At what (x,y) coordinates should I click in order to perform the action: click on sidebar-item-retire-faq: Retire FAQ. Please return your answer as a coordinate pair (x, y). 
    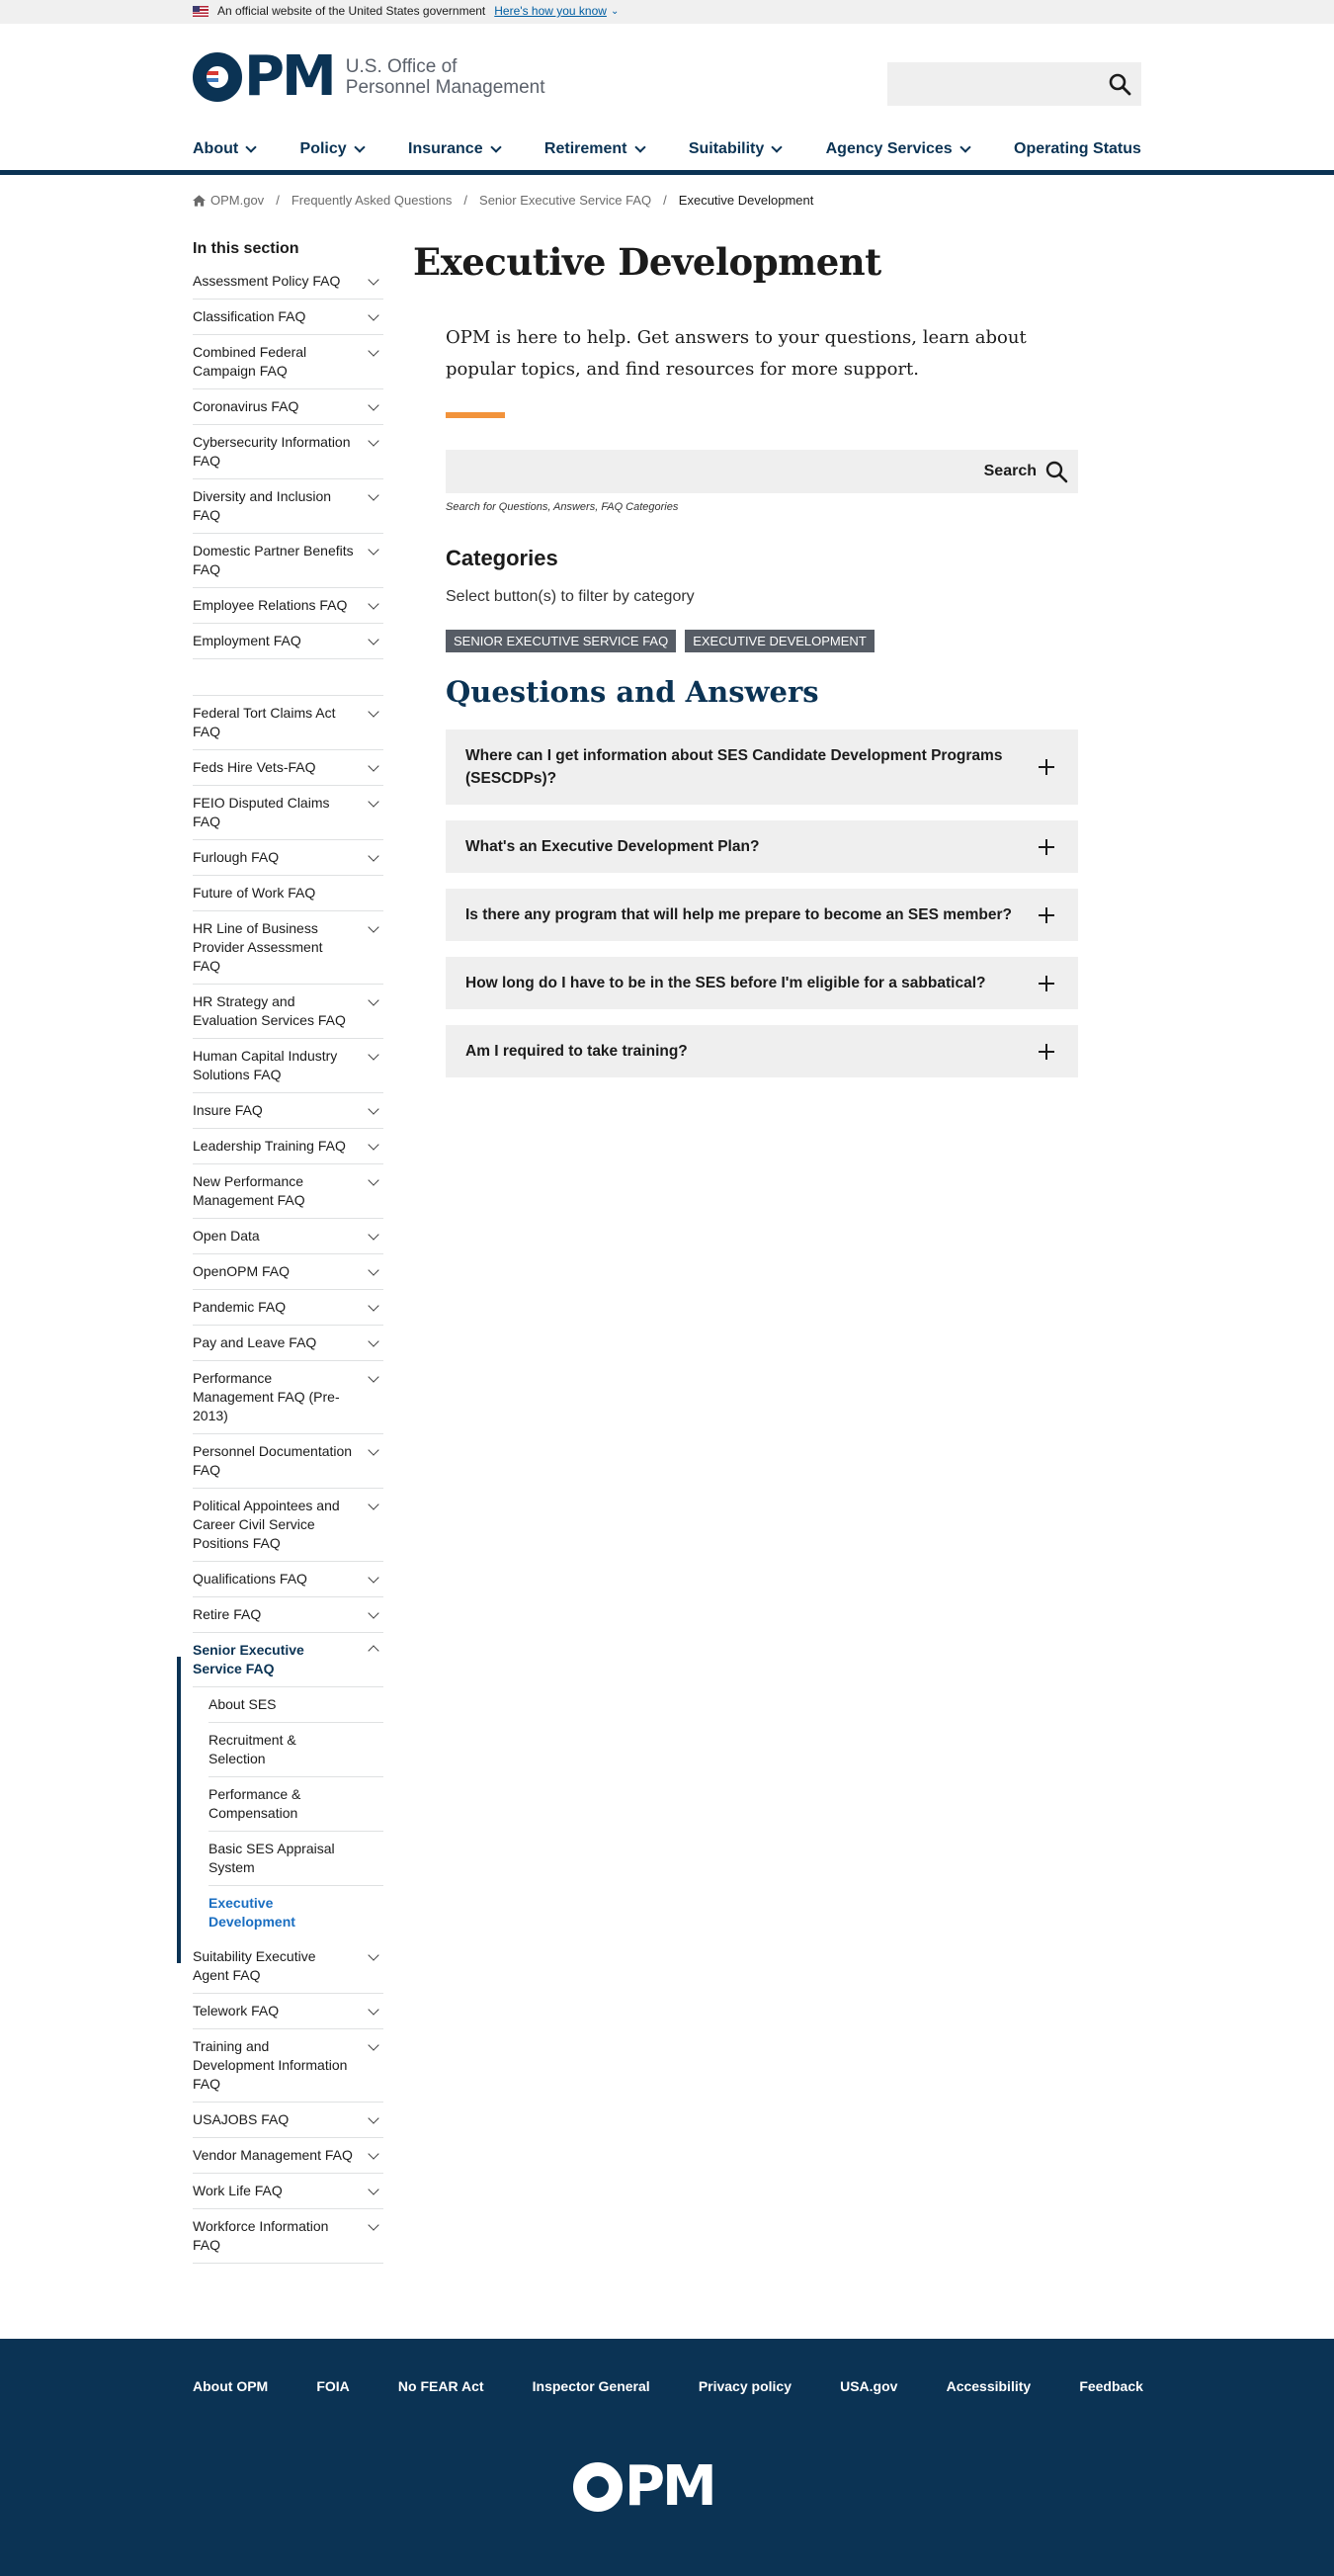
    Looking at the image, I should click on (288, 1615).